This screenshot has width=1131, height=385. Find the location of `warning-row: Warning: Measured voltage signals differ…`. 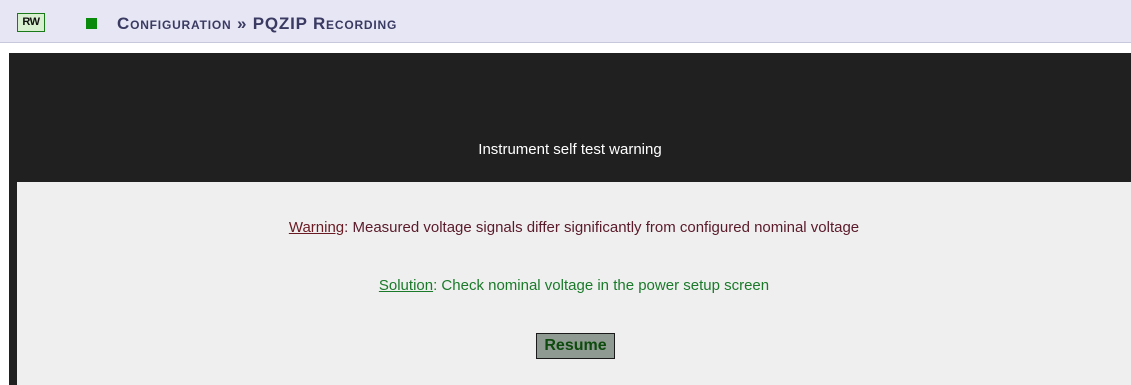

warning-row: Warning: Measured voltage signals differ… is located at coordinates (574, 228).